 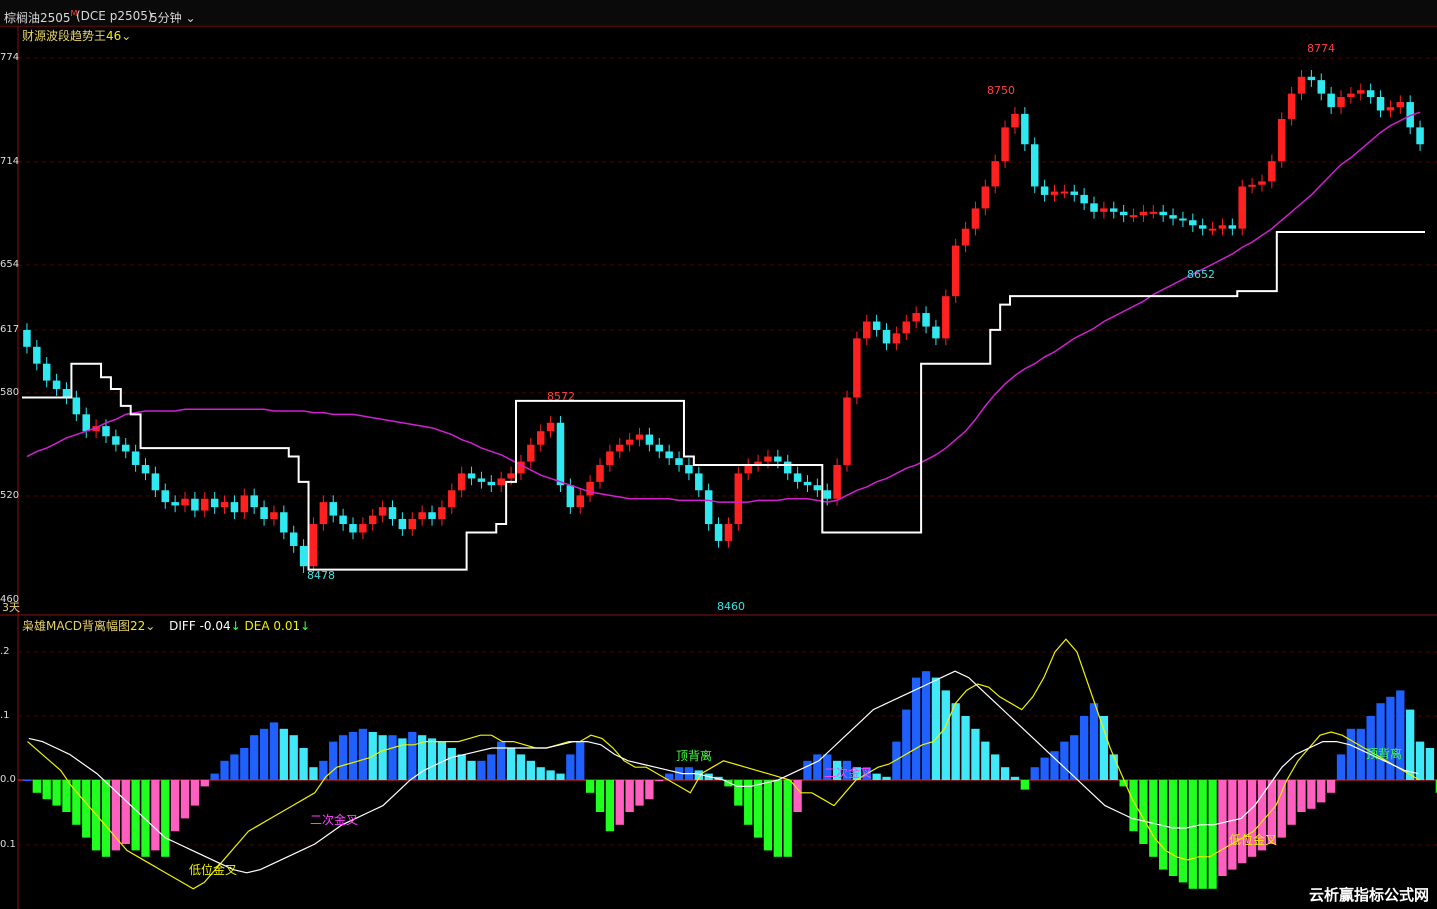 What do you see at coordinates (166, 625) in the screenshot?
I see `macd-indicator-label: 枭雄MACD背离幅图22⌄ DIFF -0.04↓ DEA 0.01↓` at bounding box center [166, 625].